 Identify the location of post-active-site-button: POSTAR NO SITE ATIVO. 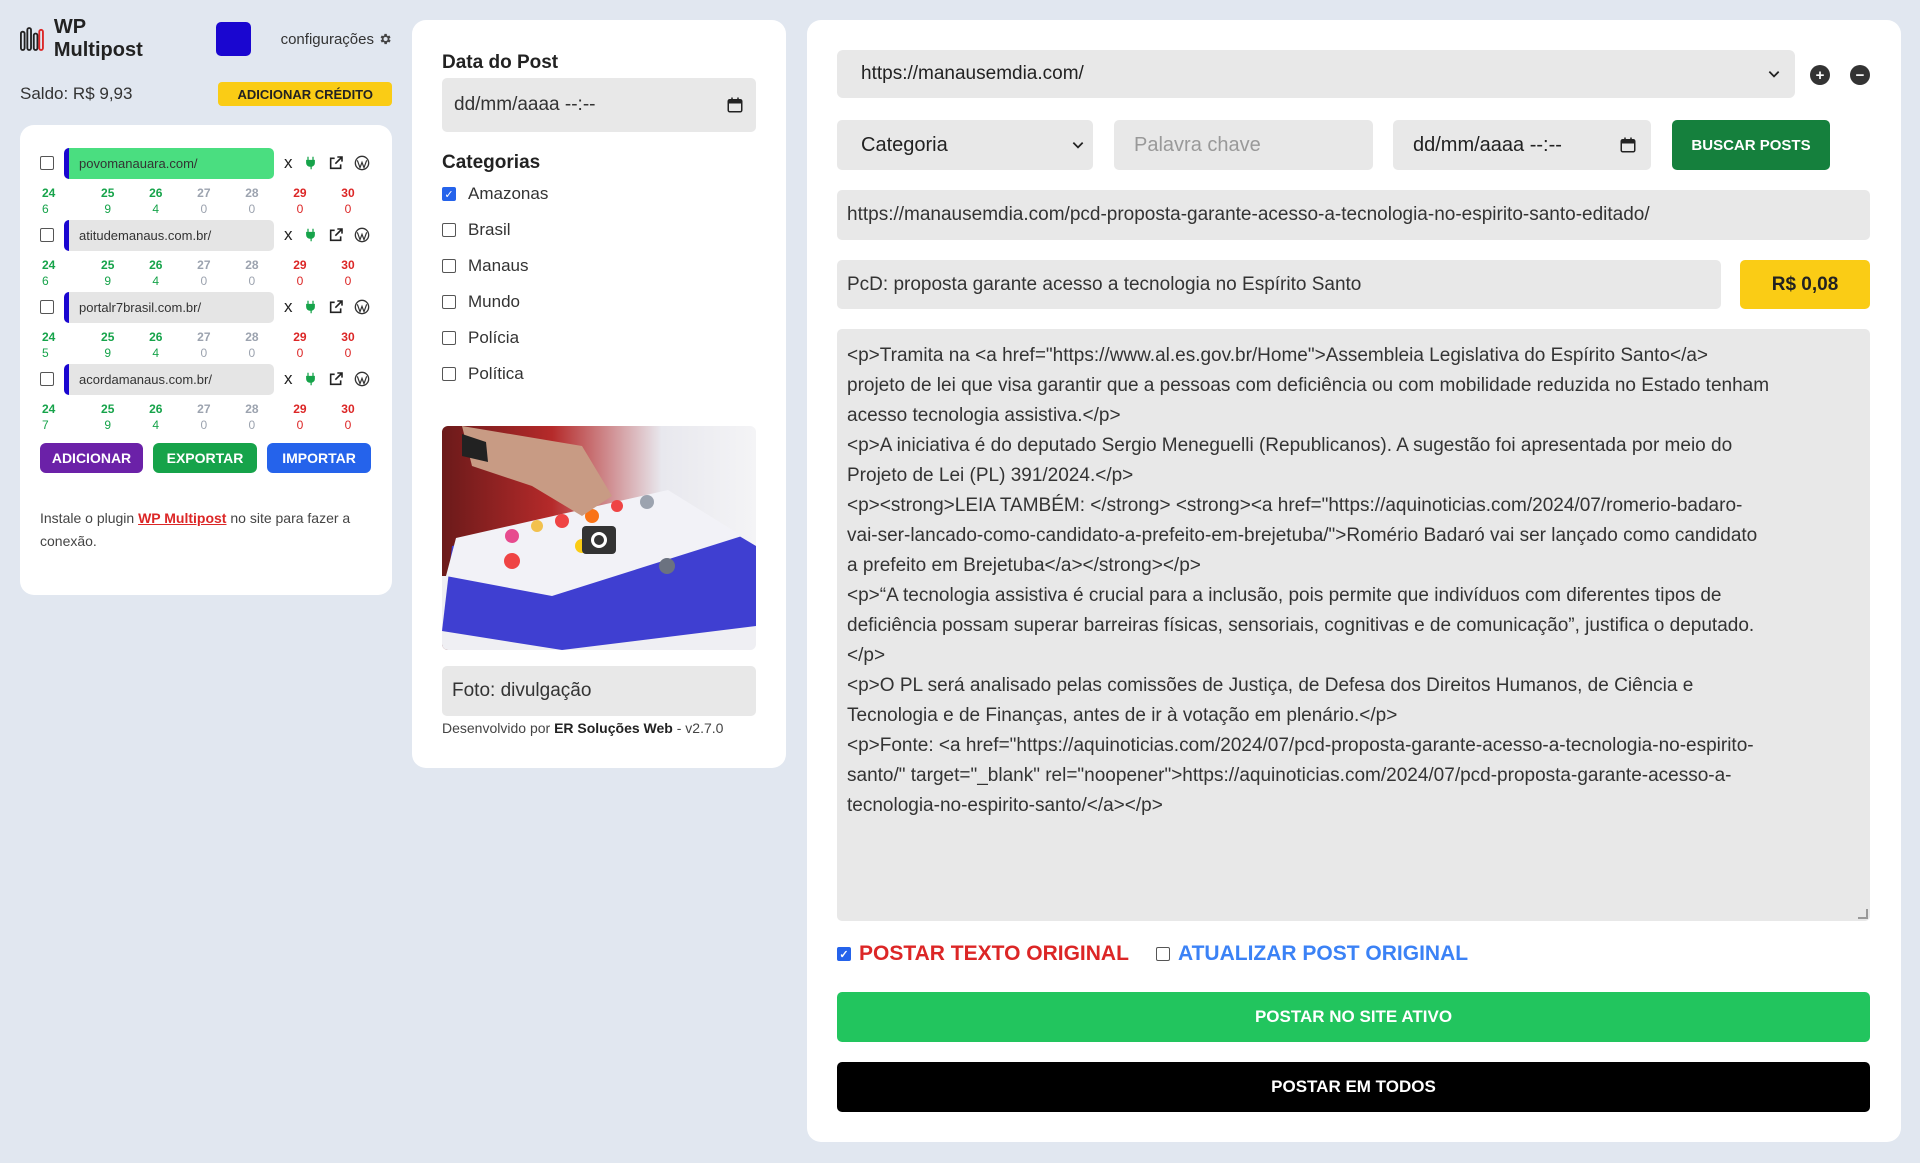
(1353, 1017).